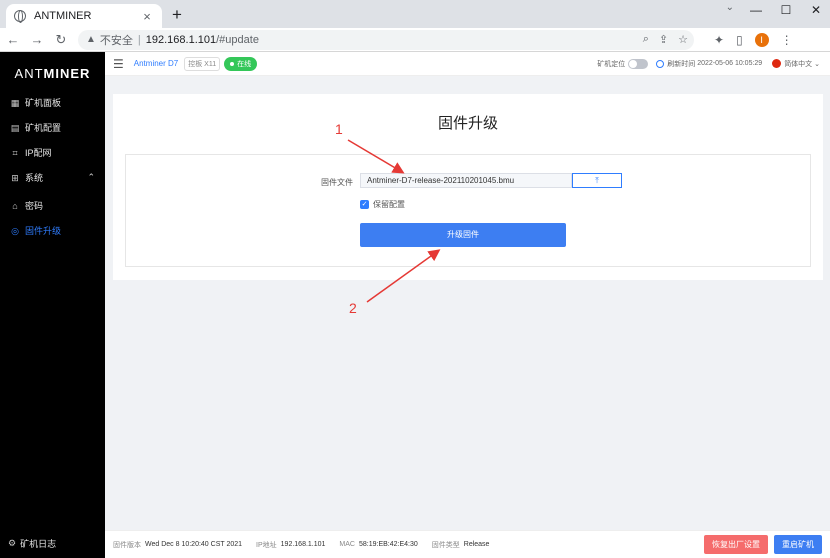 The width and height of the screenshot is (830, 558). Describe the element at coordinates (476, 544) in the screenshot. I see `fw-type-value: Release` at that location.